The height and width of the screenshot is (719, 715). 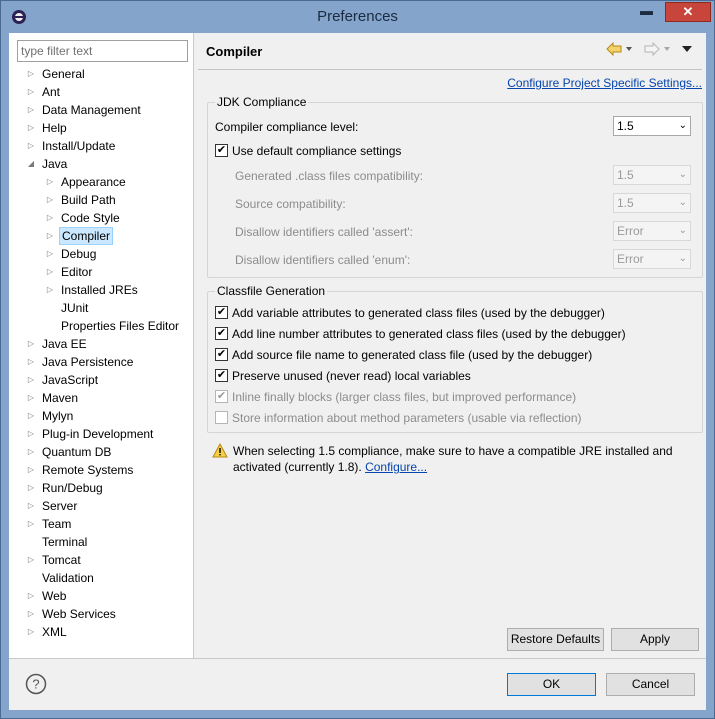 I want to click on minimize-button: ▬, so click(x=646, y=12).